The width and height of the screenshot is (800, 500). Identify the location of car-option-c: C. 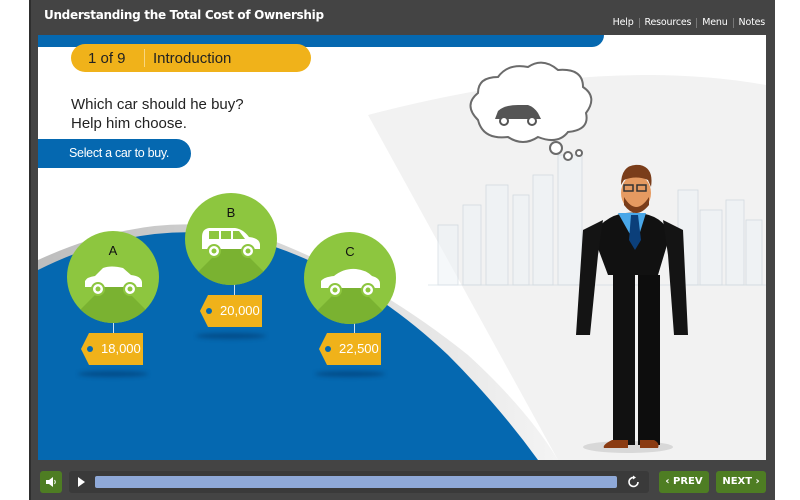
(350, 278).